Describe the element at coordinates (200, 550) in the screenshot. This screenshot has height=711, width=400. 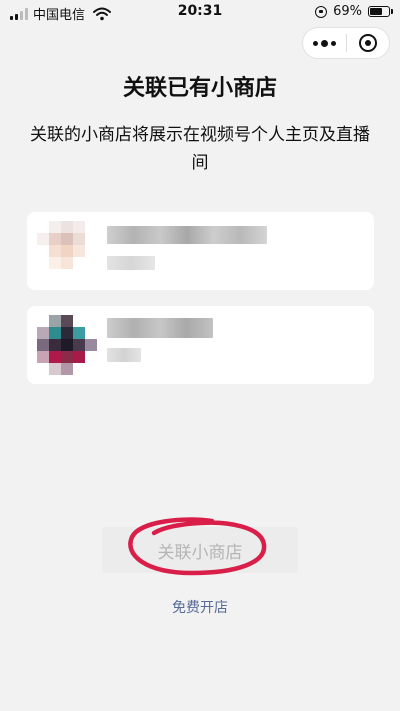
I see `link-store-button: 关联小商店` at that location.